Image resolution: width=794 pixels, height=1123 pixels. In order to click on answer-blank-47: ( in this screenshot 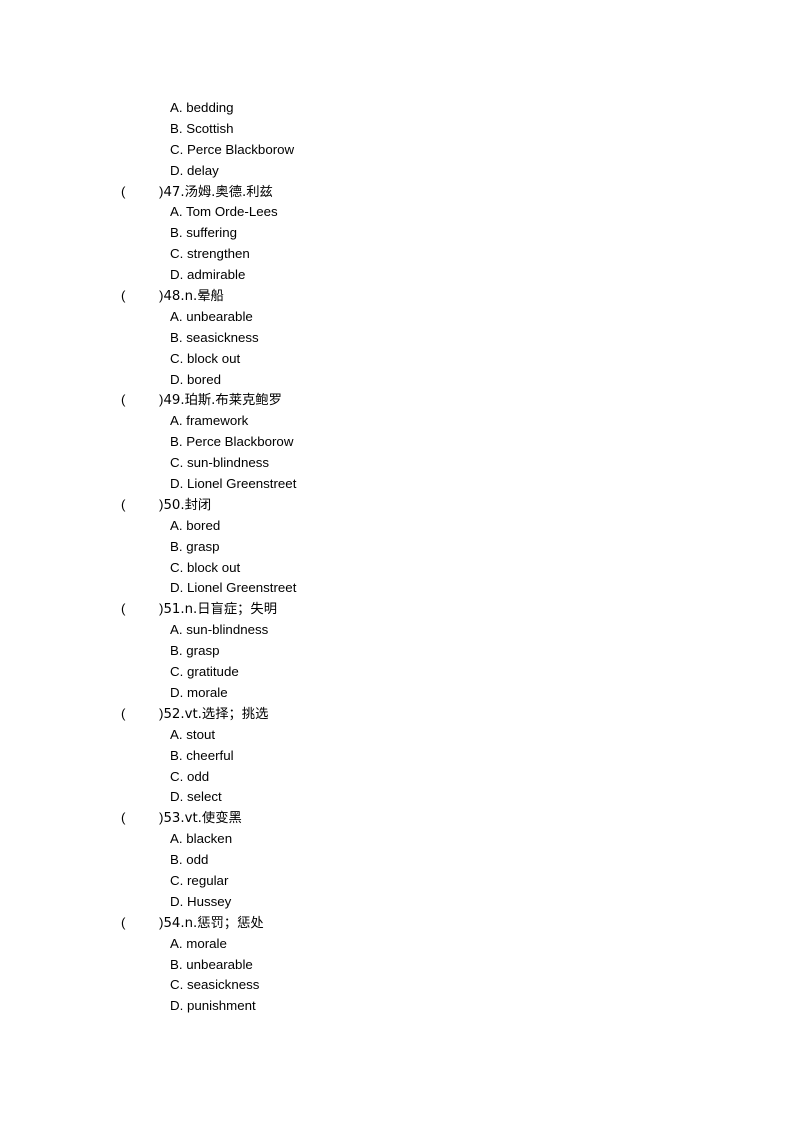, I will do `click(140, 192)`.